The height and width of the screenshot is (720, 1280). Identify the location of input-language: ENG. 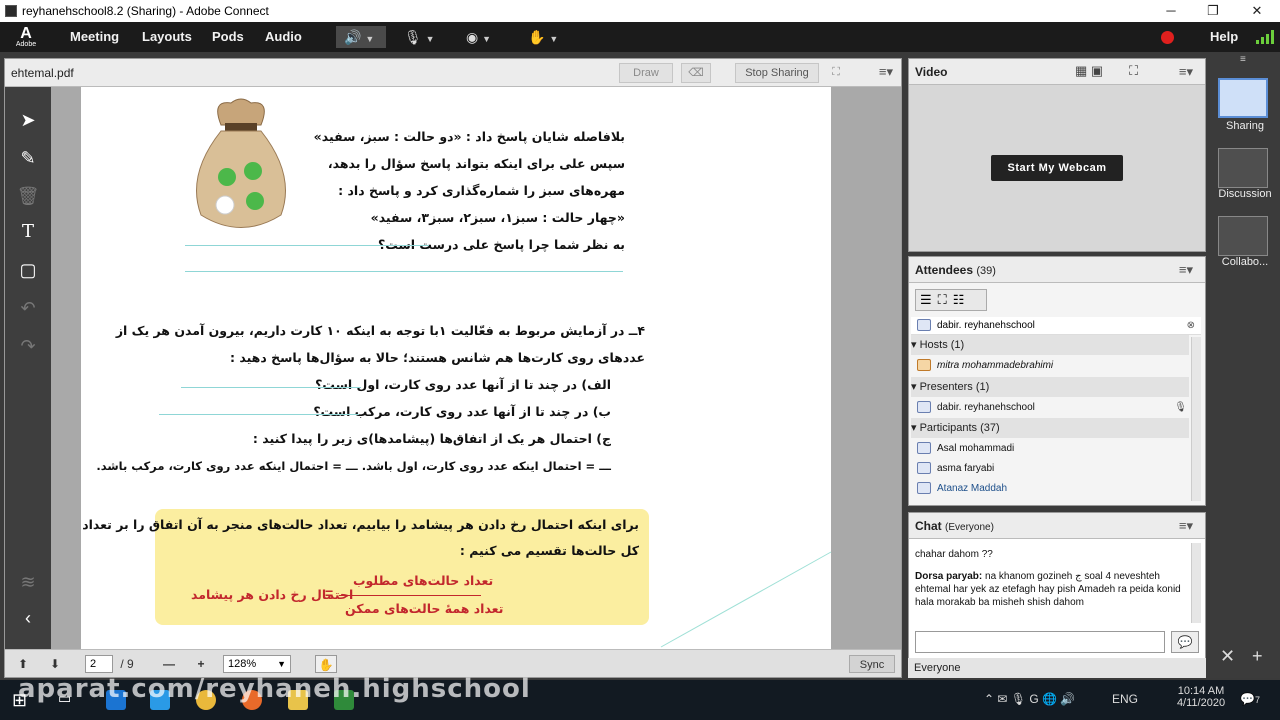
(1125, 699).